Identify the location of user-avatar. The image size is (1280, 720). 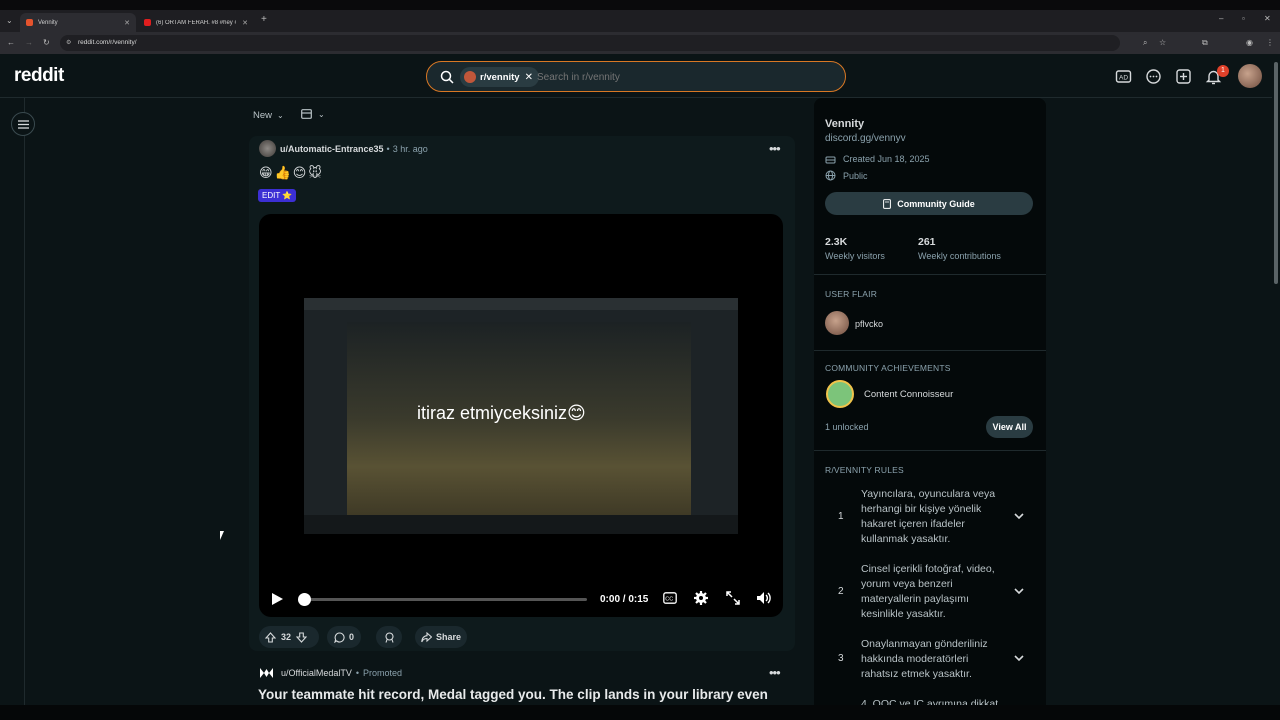
(1250, 76).